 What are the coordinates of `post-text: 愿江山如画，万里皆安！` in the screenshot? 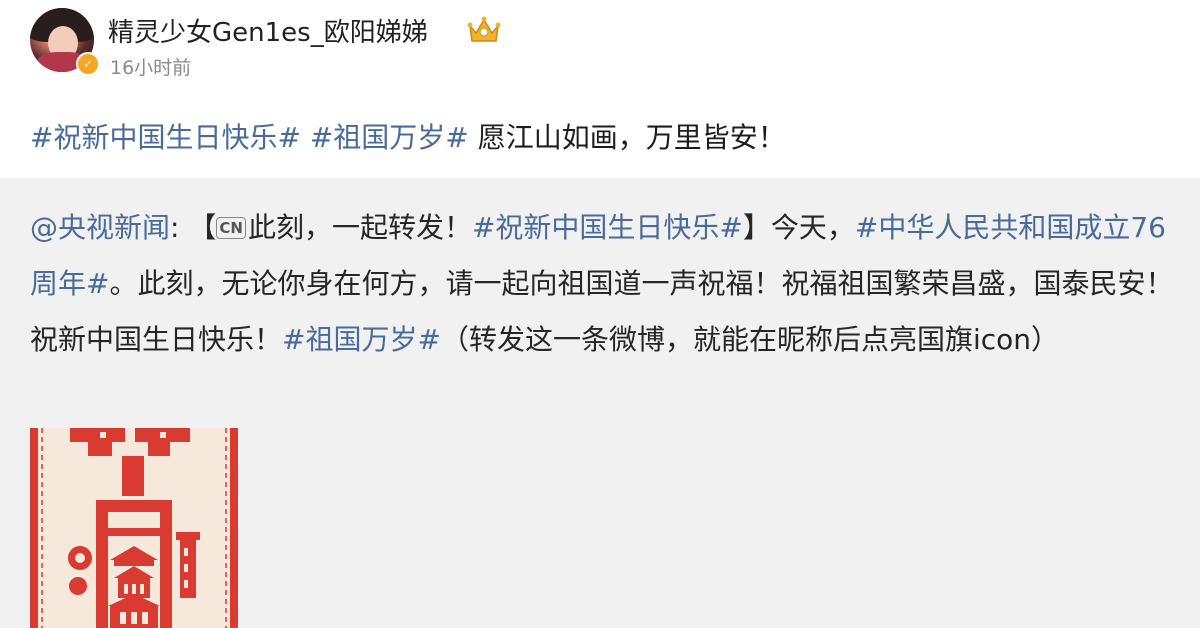 It's located at (631, 137).